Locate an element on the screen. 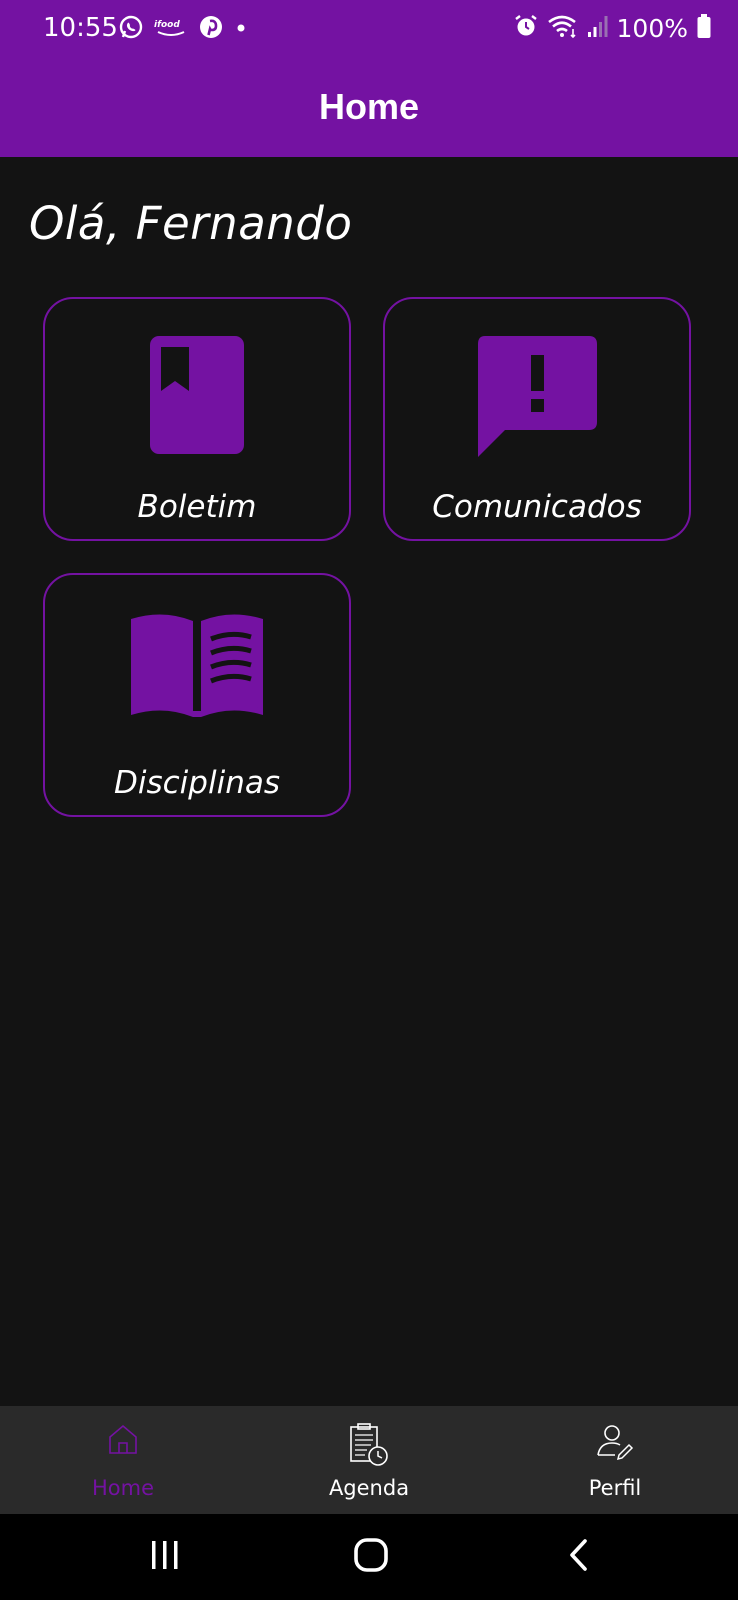 The height and width of the screenshot is (1600, 738). notification-icons: ifood is located at coordinates (183, 29).